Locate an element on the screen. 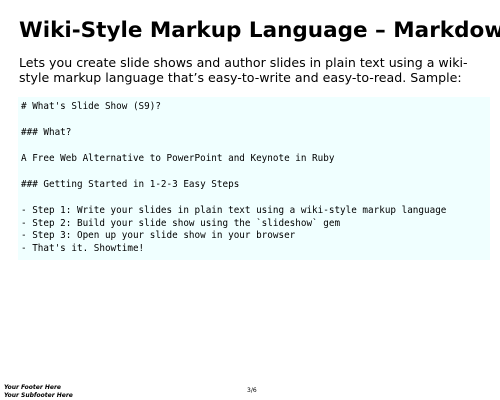 This screenshot has width=500, height=400. page-counter: 3/6 is located at coordinates (252, 390).